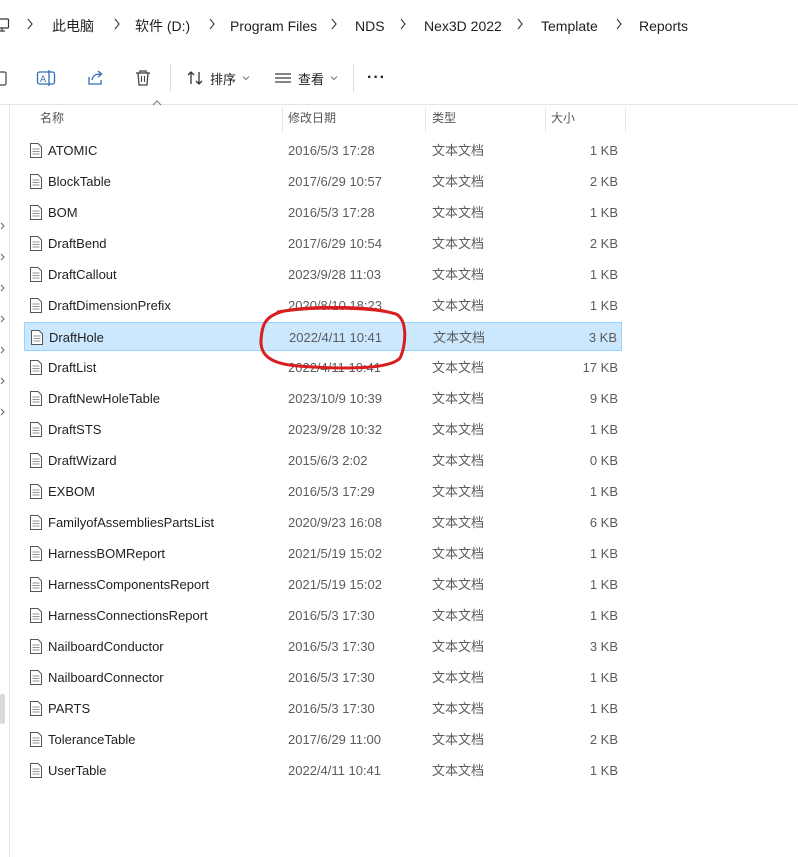 Image resolution: width=798 pixels, height=857 pixels. I want to click on column-header-type: 类型, so click(487, 118).